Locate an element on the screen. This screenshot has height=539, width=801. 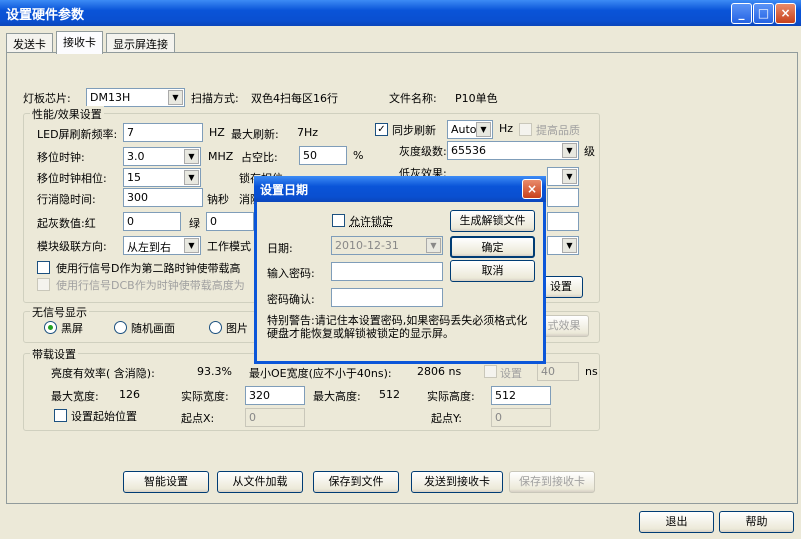
radio-random is located at coordinates (120, 327).